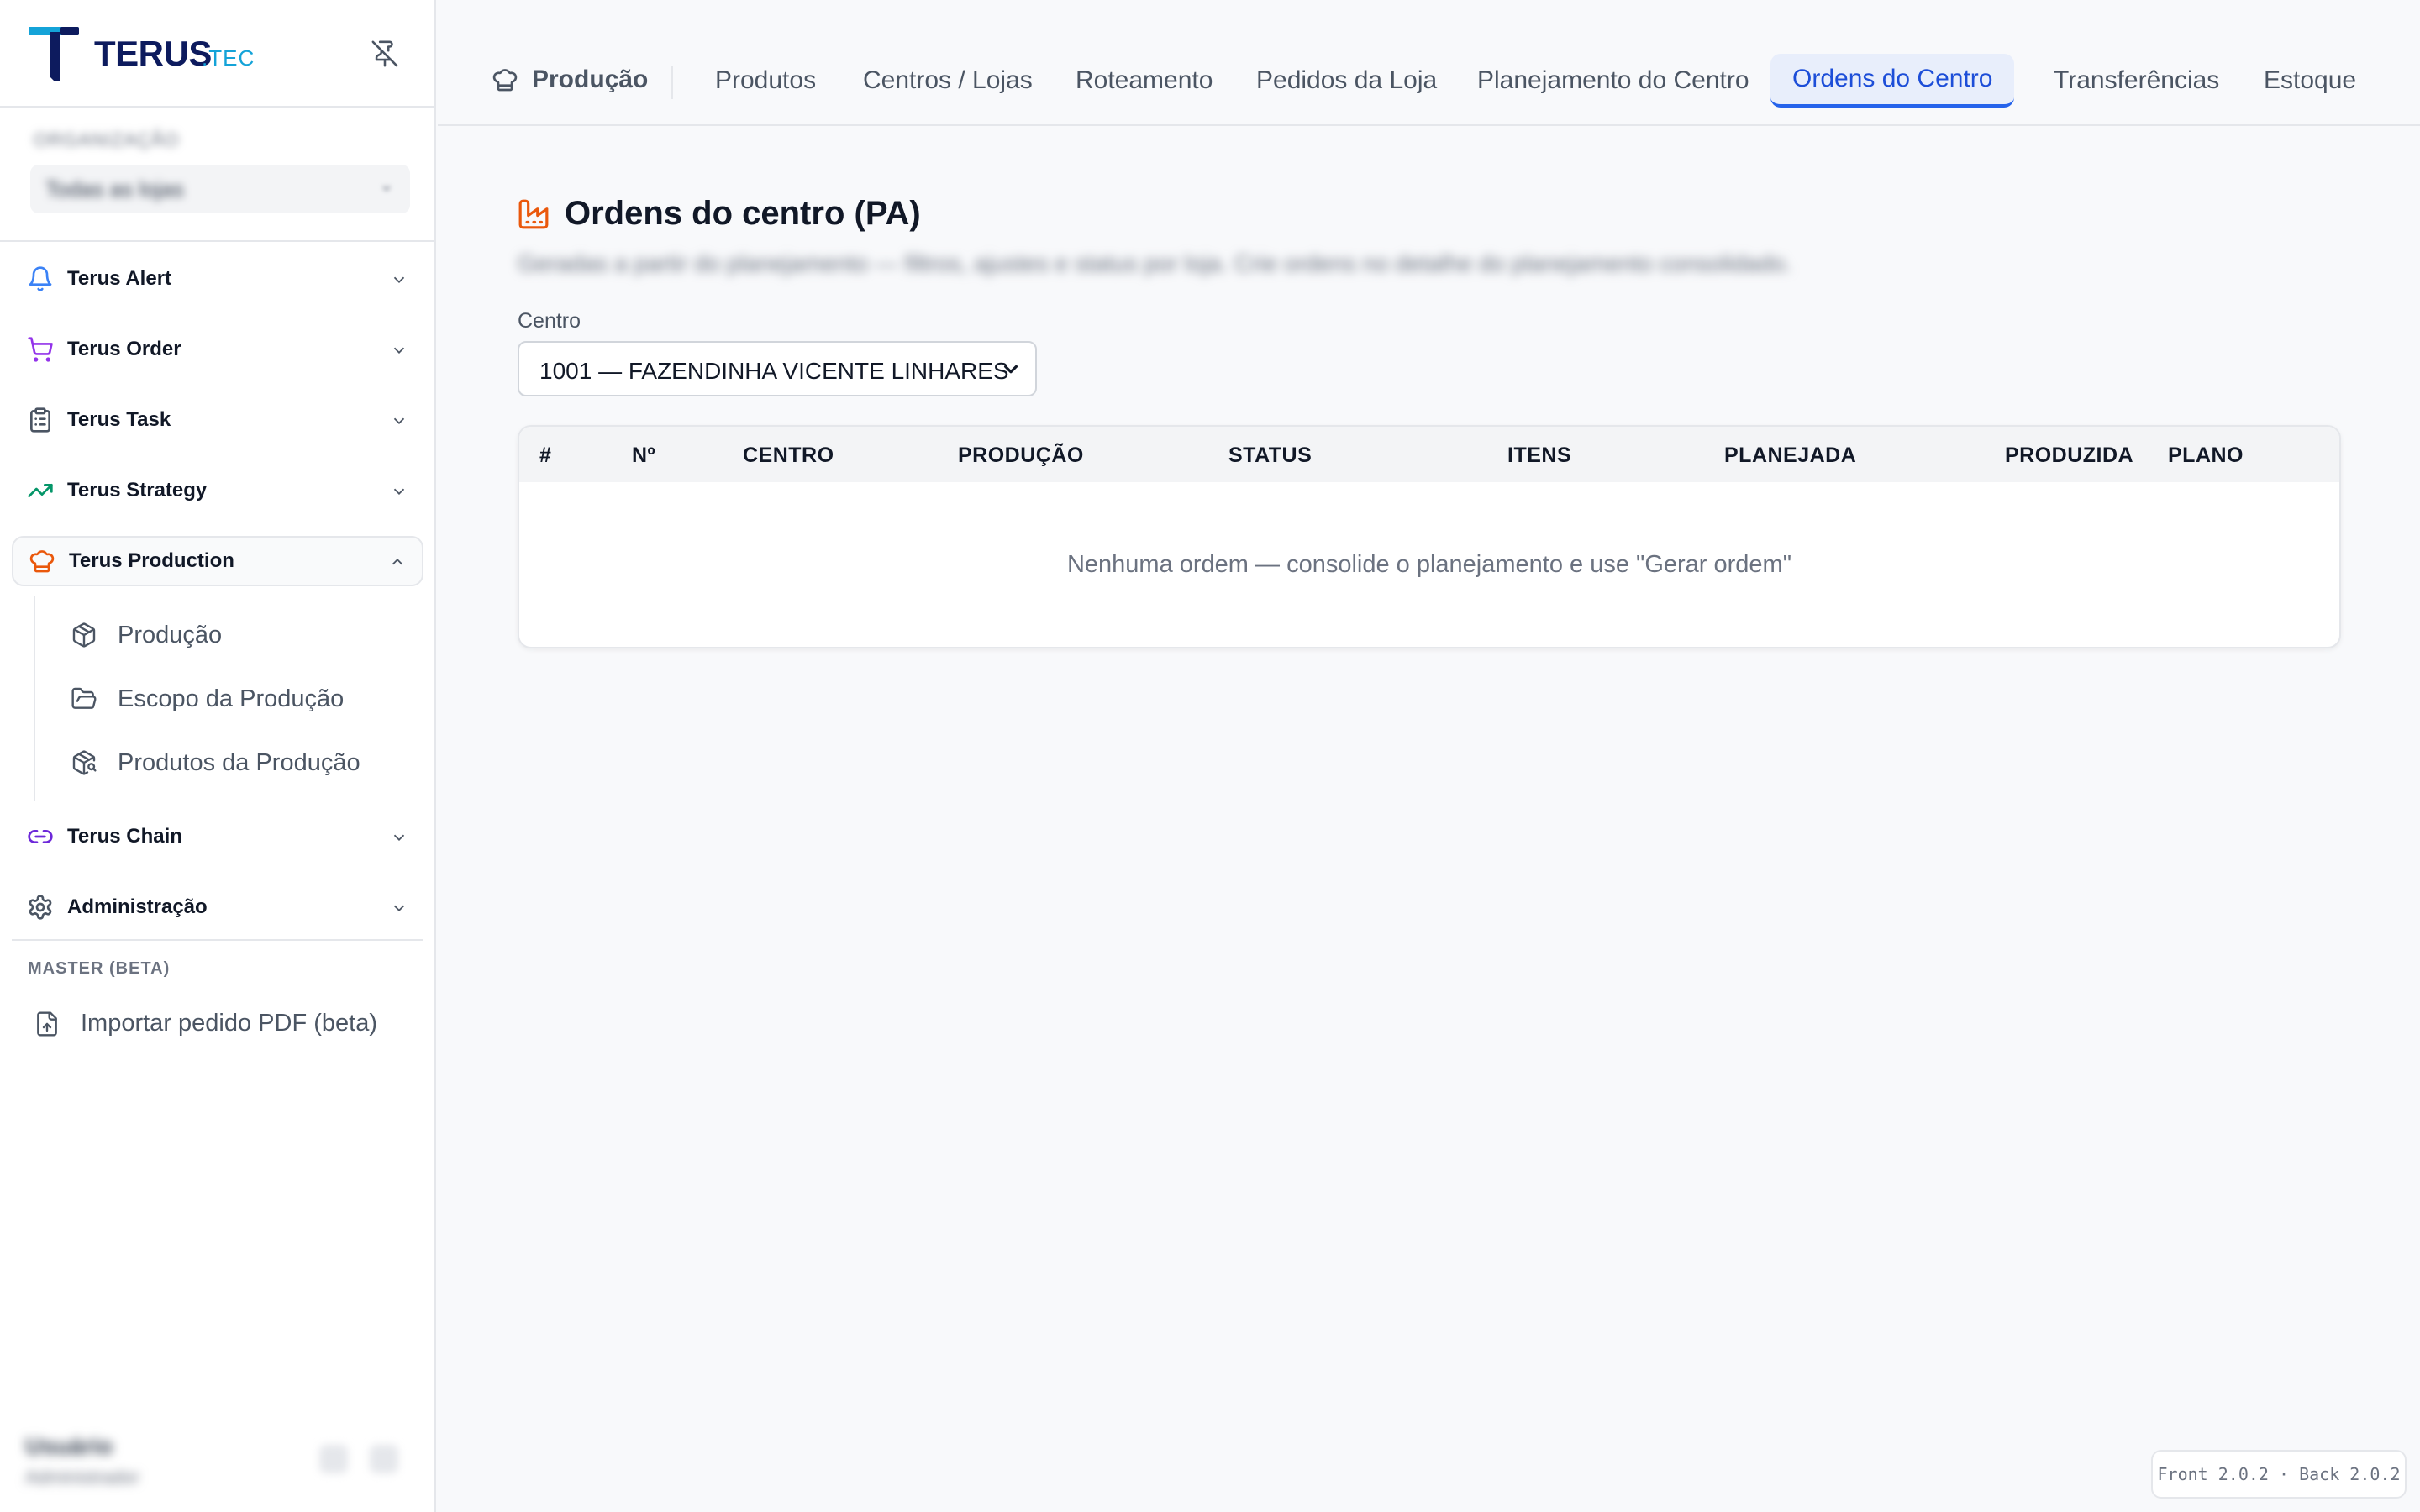 The width and height of the screenshot is (2420, 1512). I want to click on subnav-item-label: Produção, so click(170, 635).